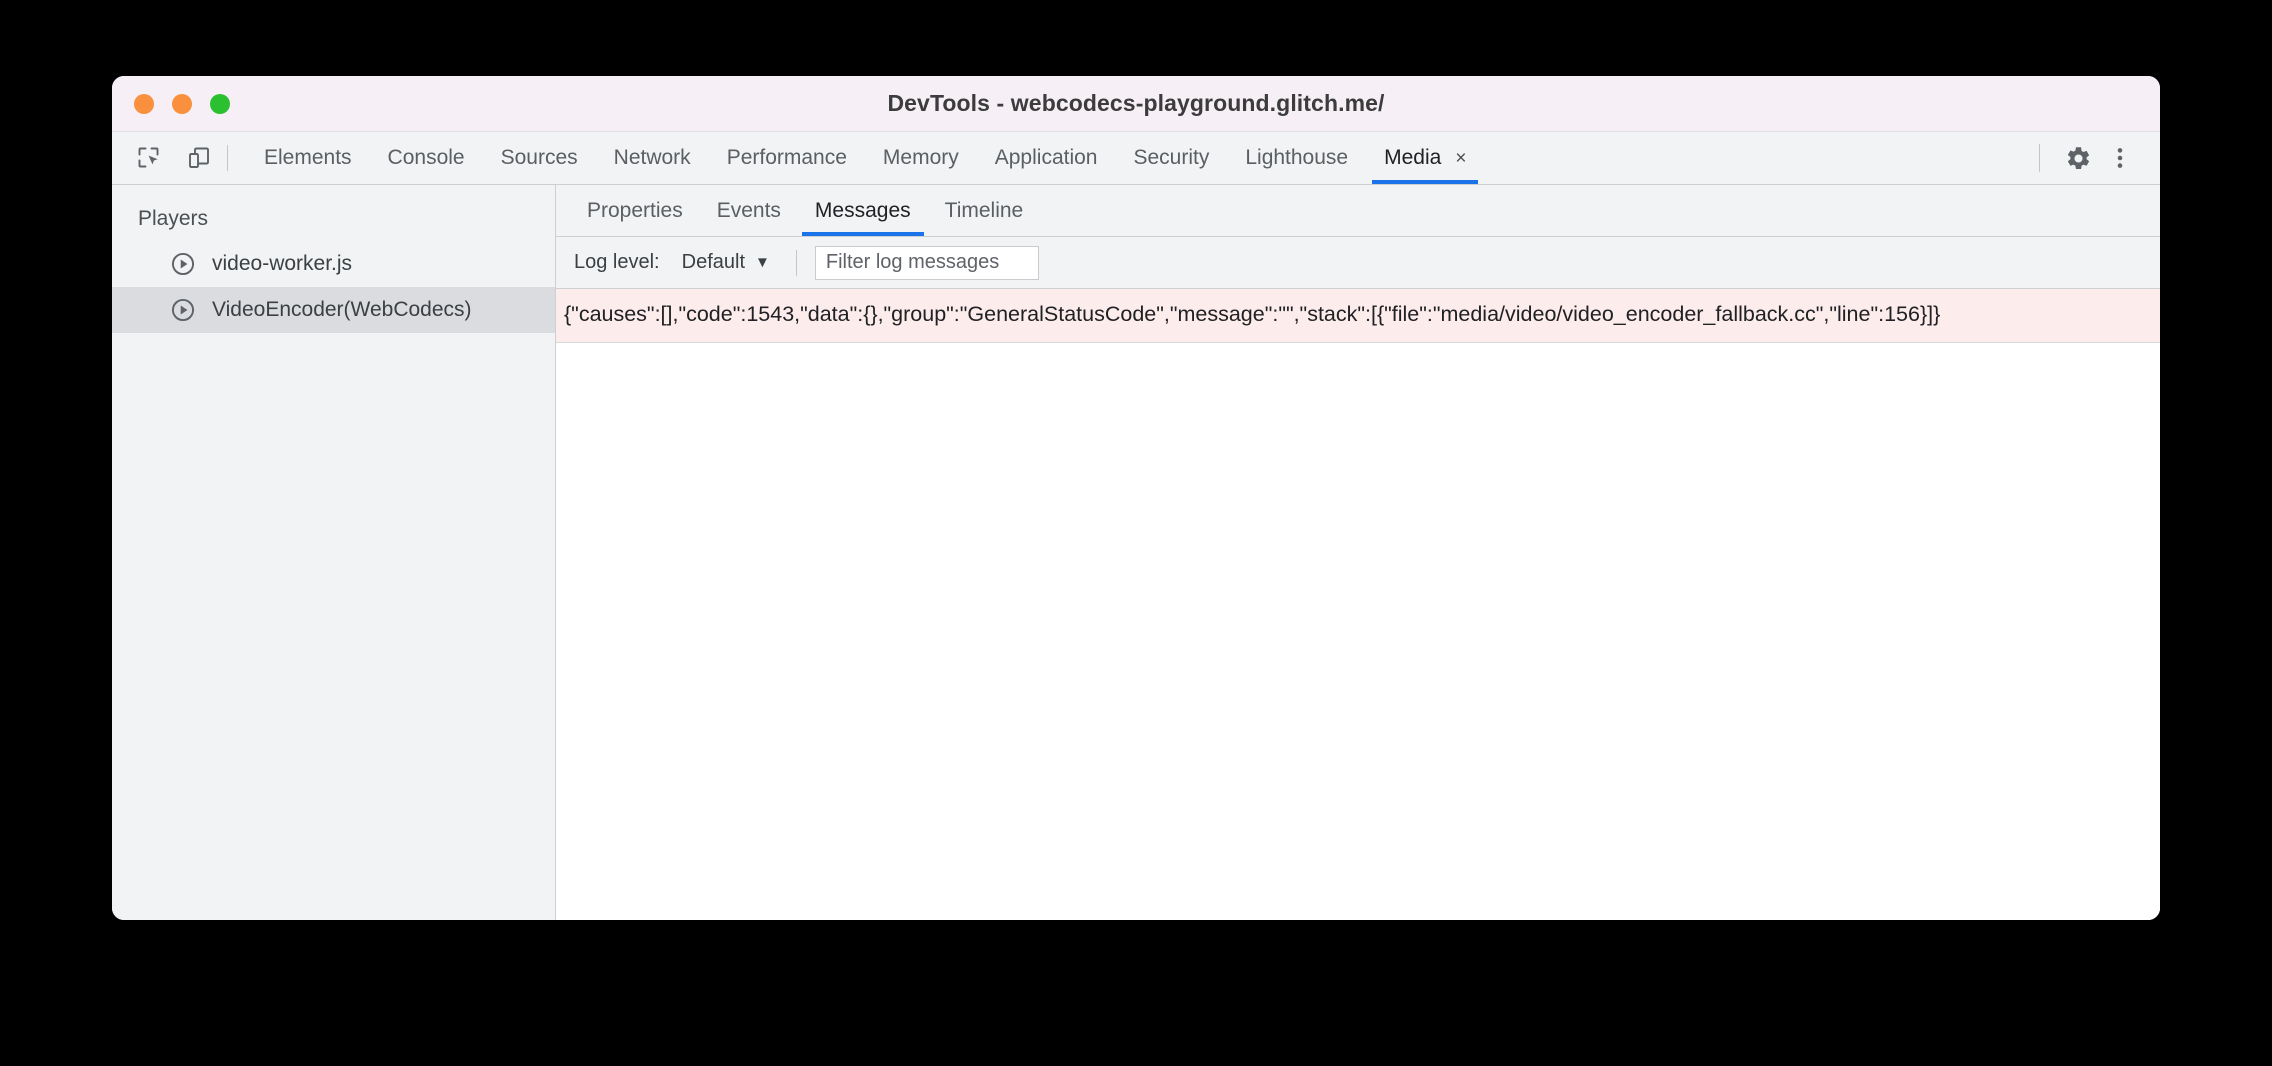  I want to click on tab-lighthouse: Lighthouse, so click(1296, 158).